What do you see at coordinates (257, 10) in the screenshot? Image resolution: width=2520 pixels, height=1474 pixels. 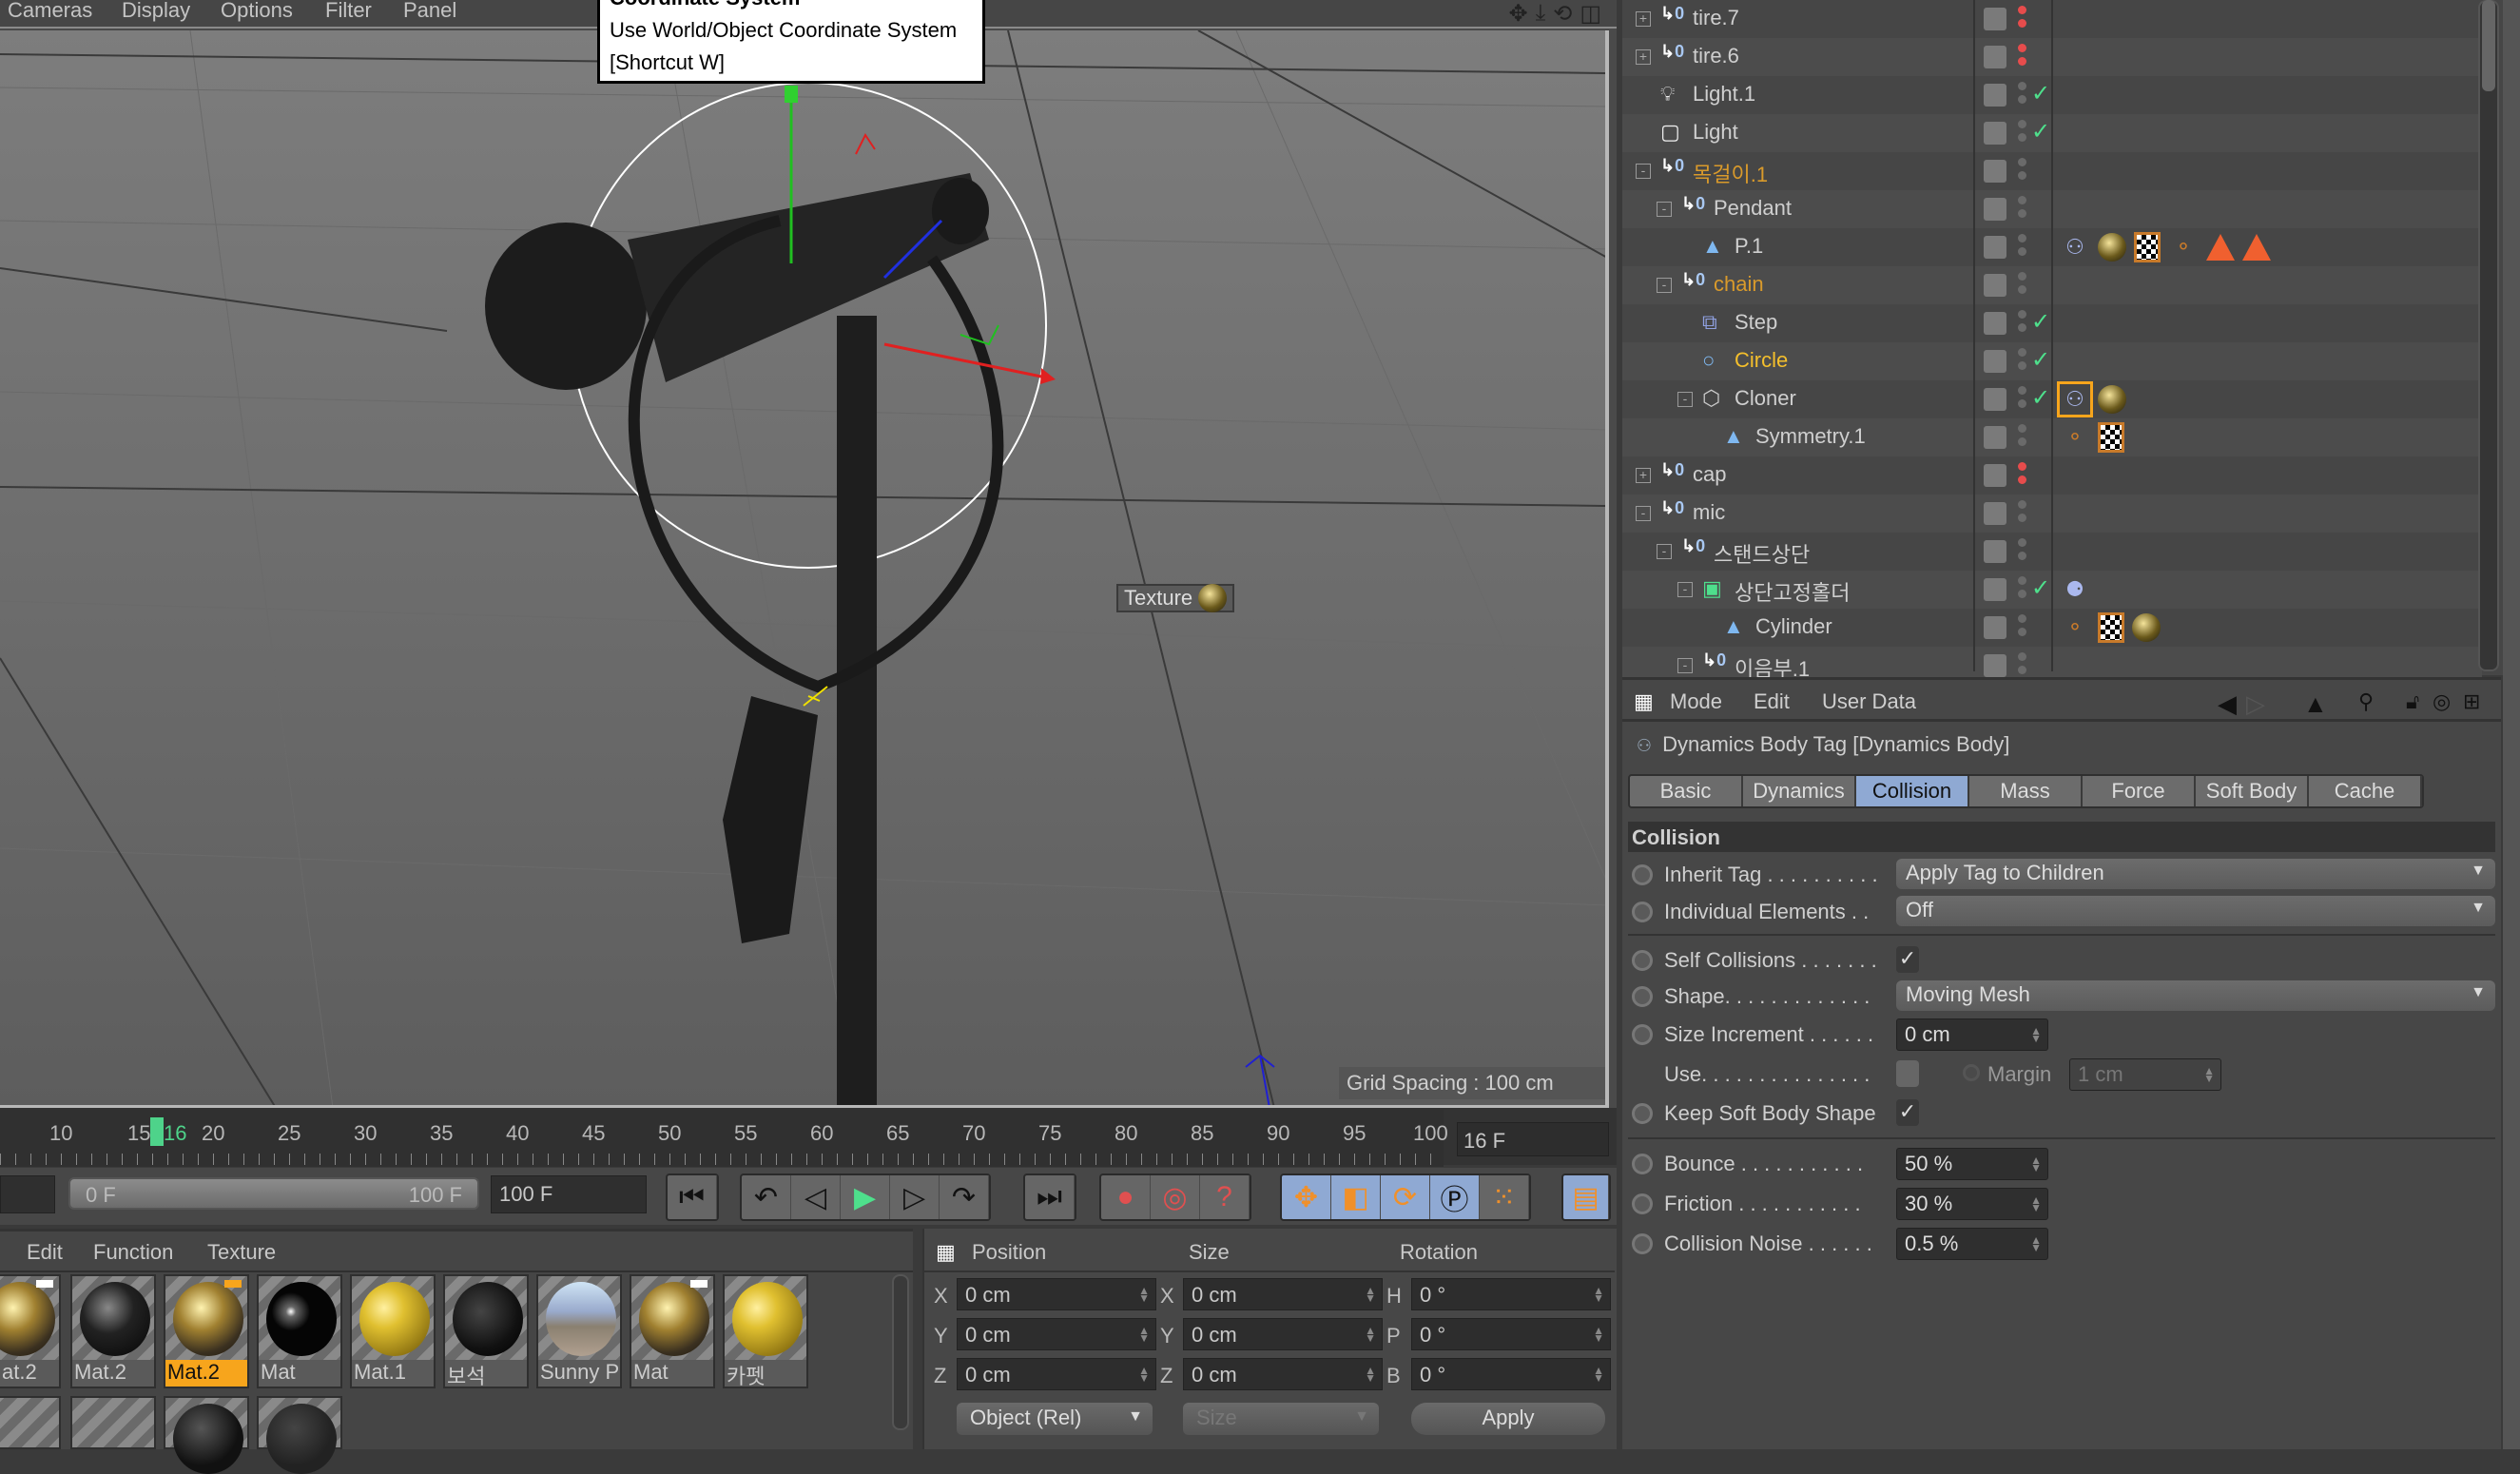 I see `menu-options: Options` at bounding box center [257, 10].